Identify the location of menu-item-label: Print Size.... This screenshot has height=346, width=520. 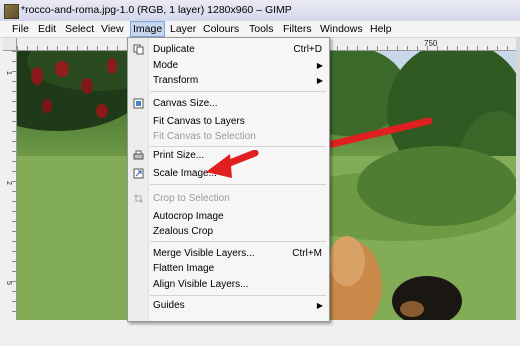
(179, 155).